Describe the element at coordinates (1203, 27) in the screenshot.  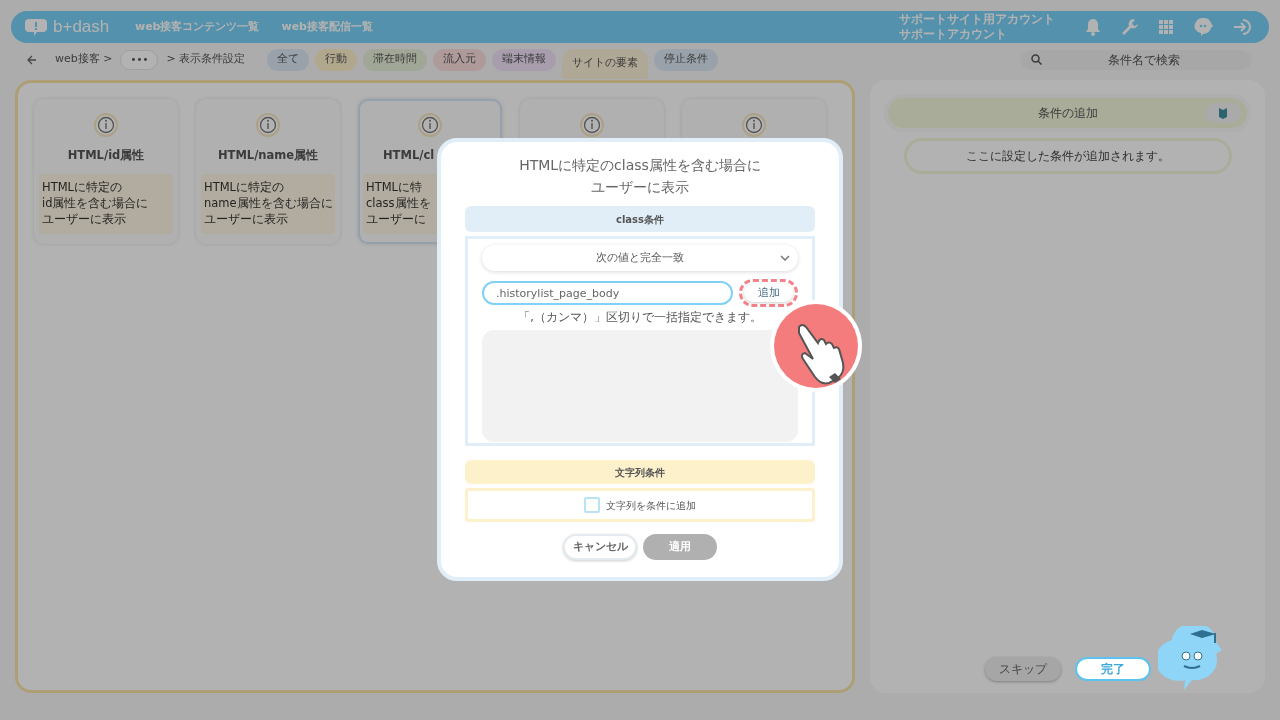
I see `mascot-icon` at that location.